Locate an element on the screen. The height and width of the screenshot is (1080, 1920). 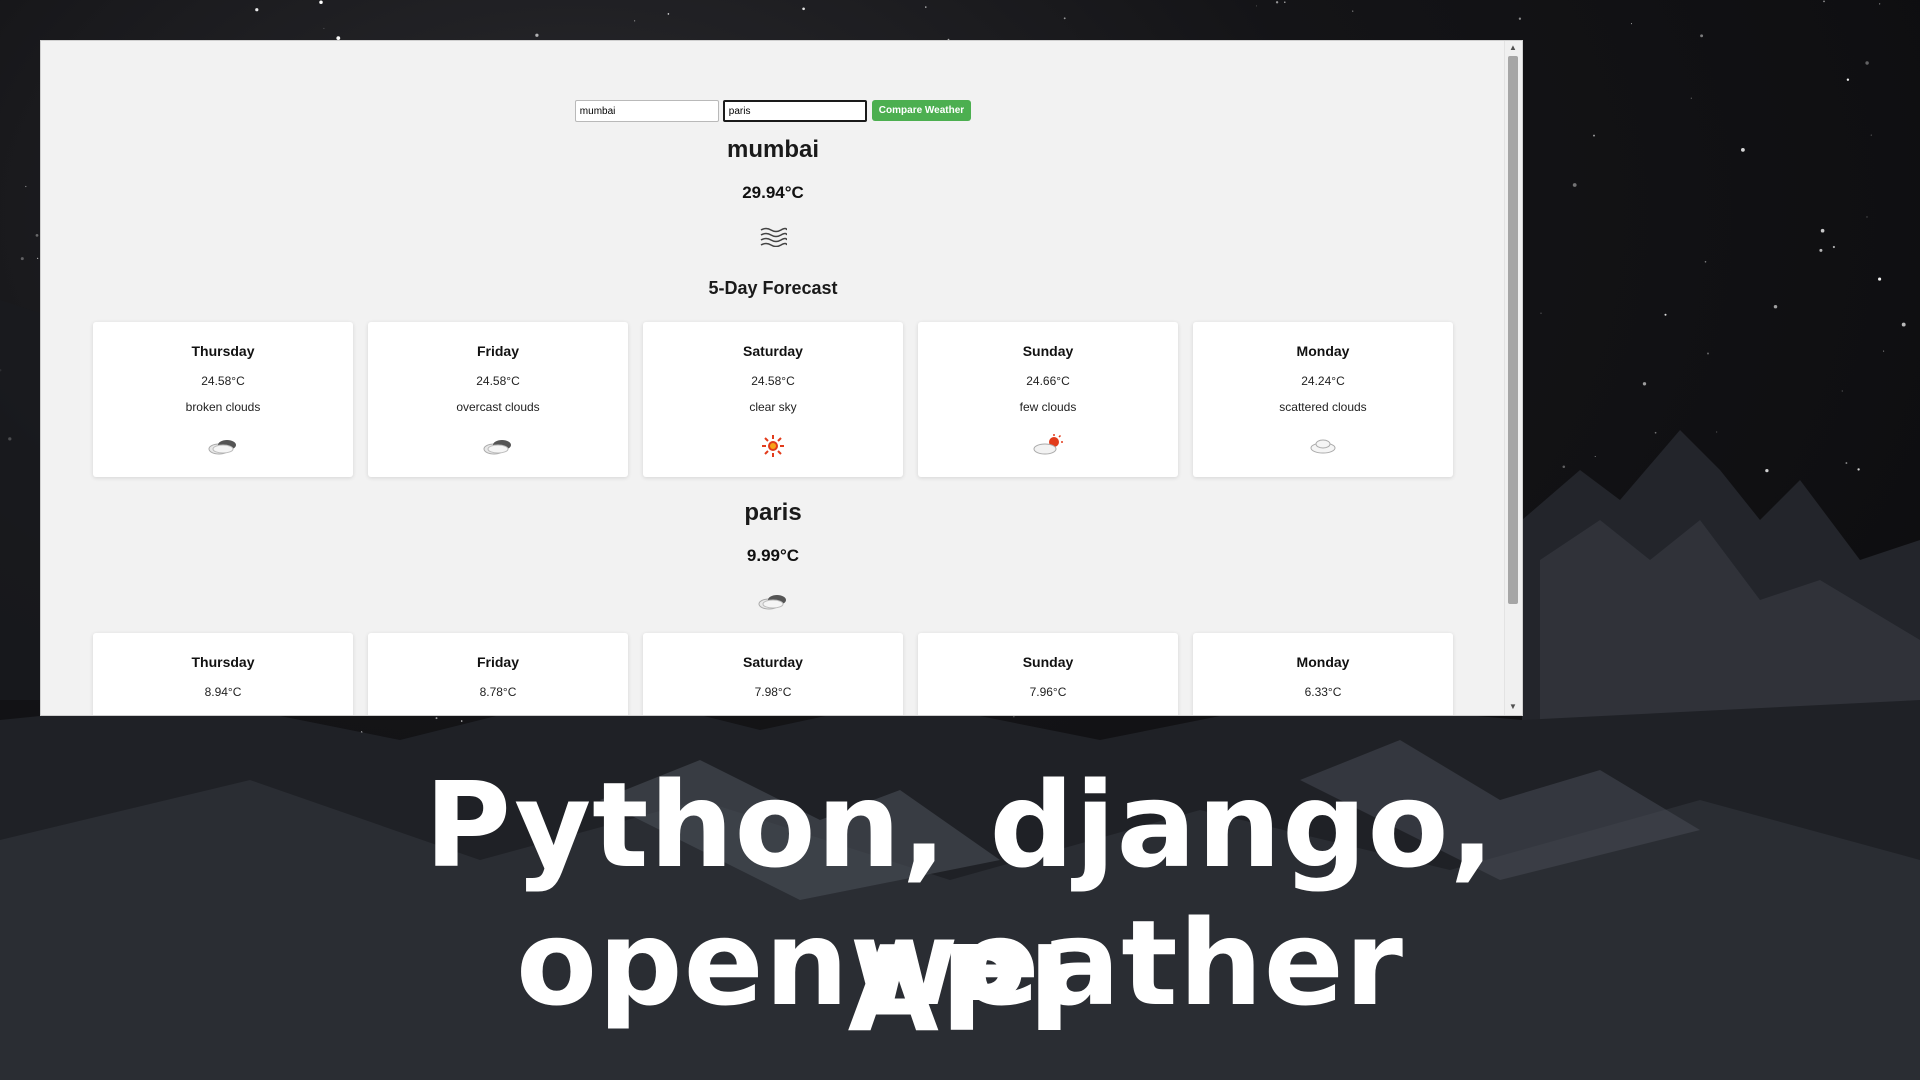
forecast-card: Friday 8.78°C is located at coordinates (498, 674).